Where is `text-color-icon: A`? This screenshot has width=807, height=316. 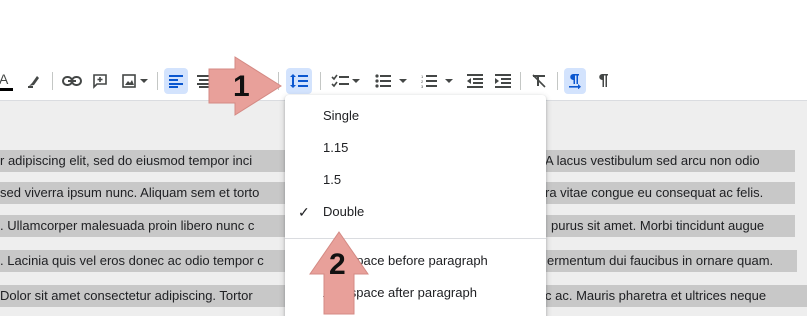 text-color-icon: A is located at coordinates (8, 81).